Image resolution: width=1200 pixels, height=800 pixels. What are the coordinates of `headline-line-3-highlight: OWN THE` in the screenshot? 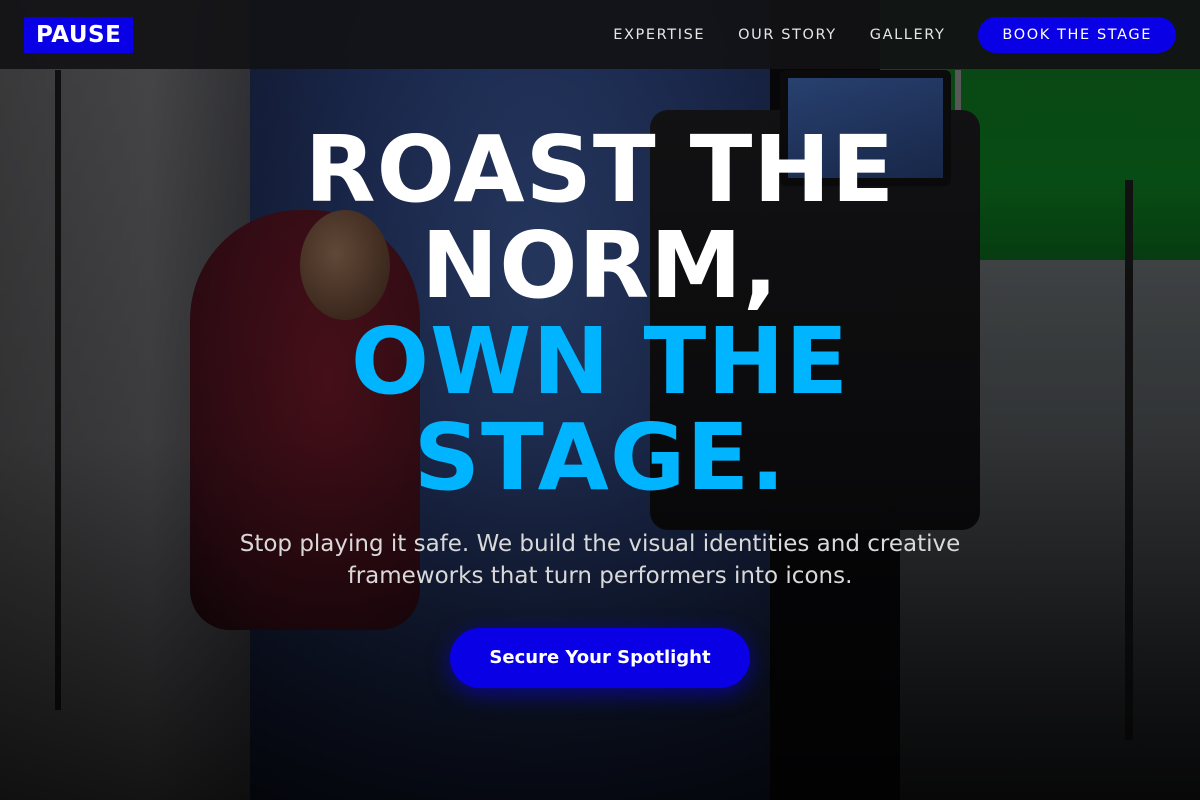 It's located at (600, 361).